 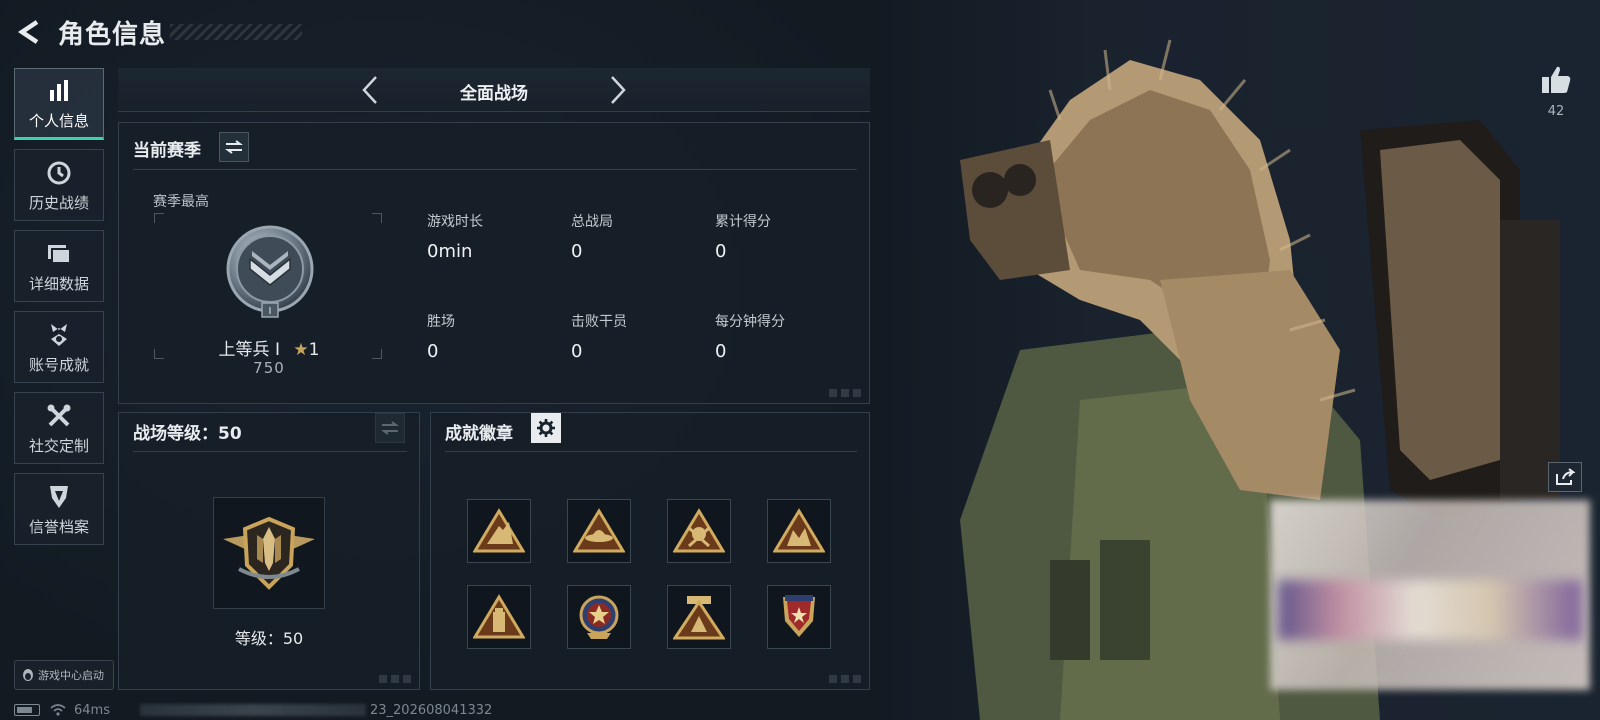 I want to click on stat-label: 击败干员, so click(x=599, y=322).